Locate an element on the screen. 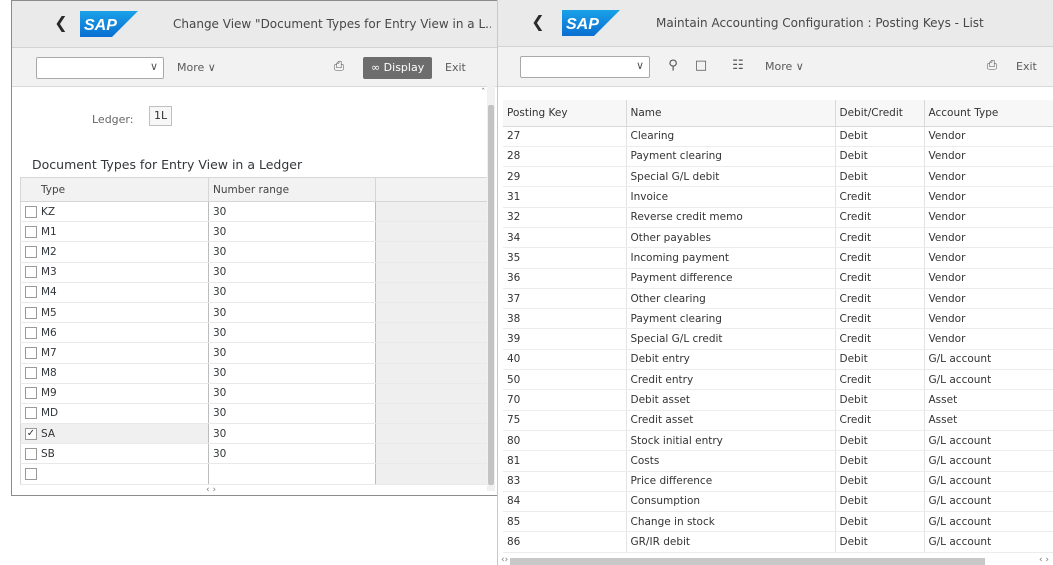  name-cell: Clearing is located at coordinates (730, 136).